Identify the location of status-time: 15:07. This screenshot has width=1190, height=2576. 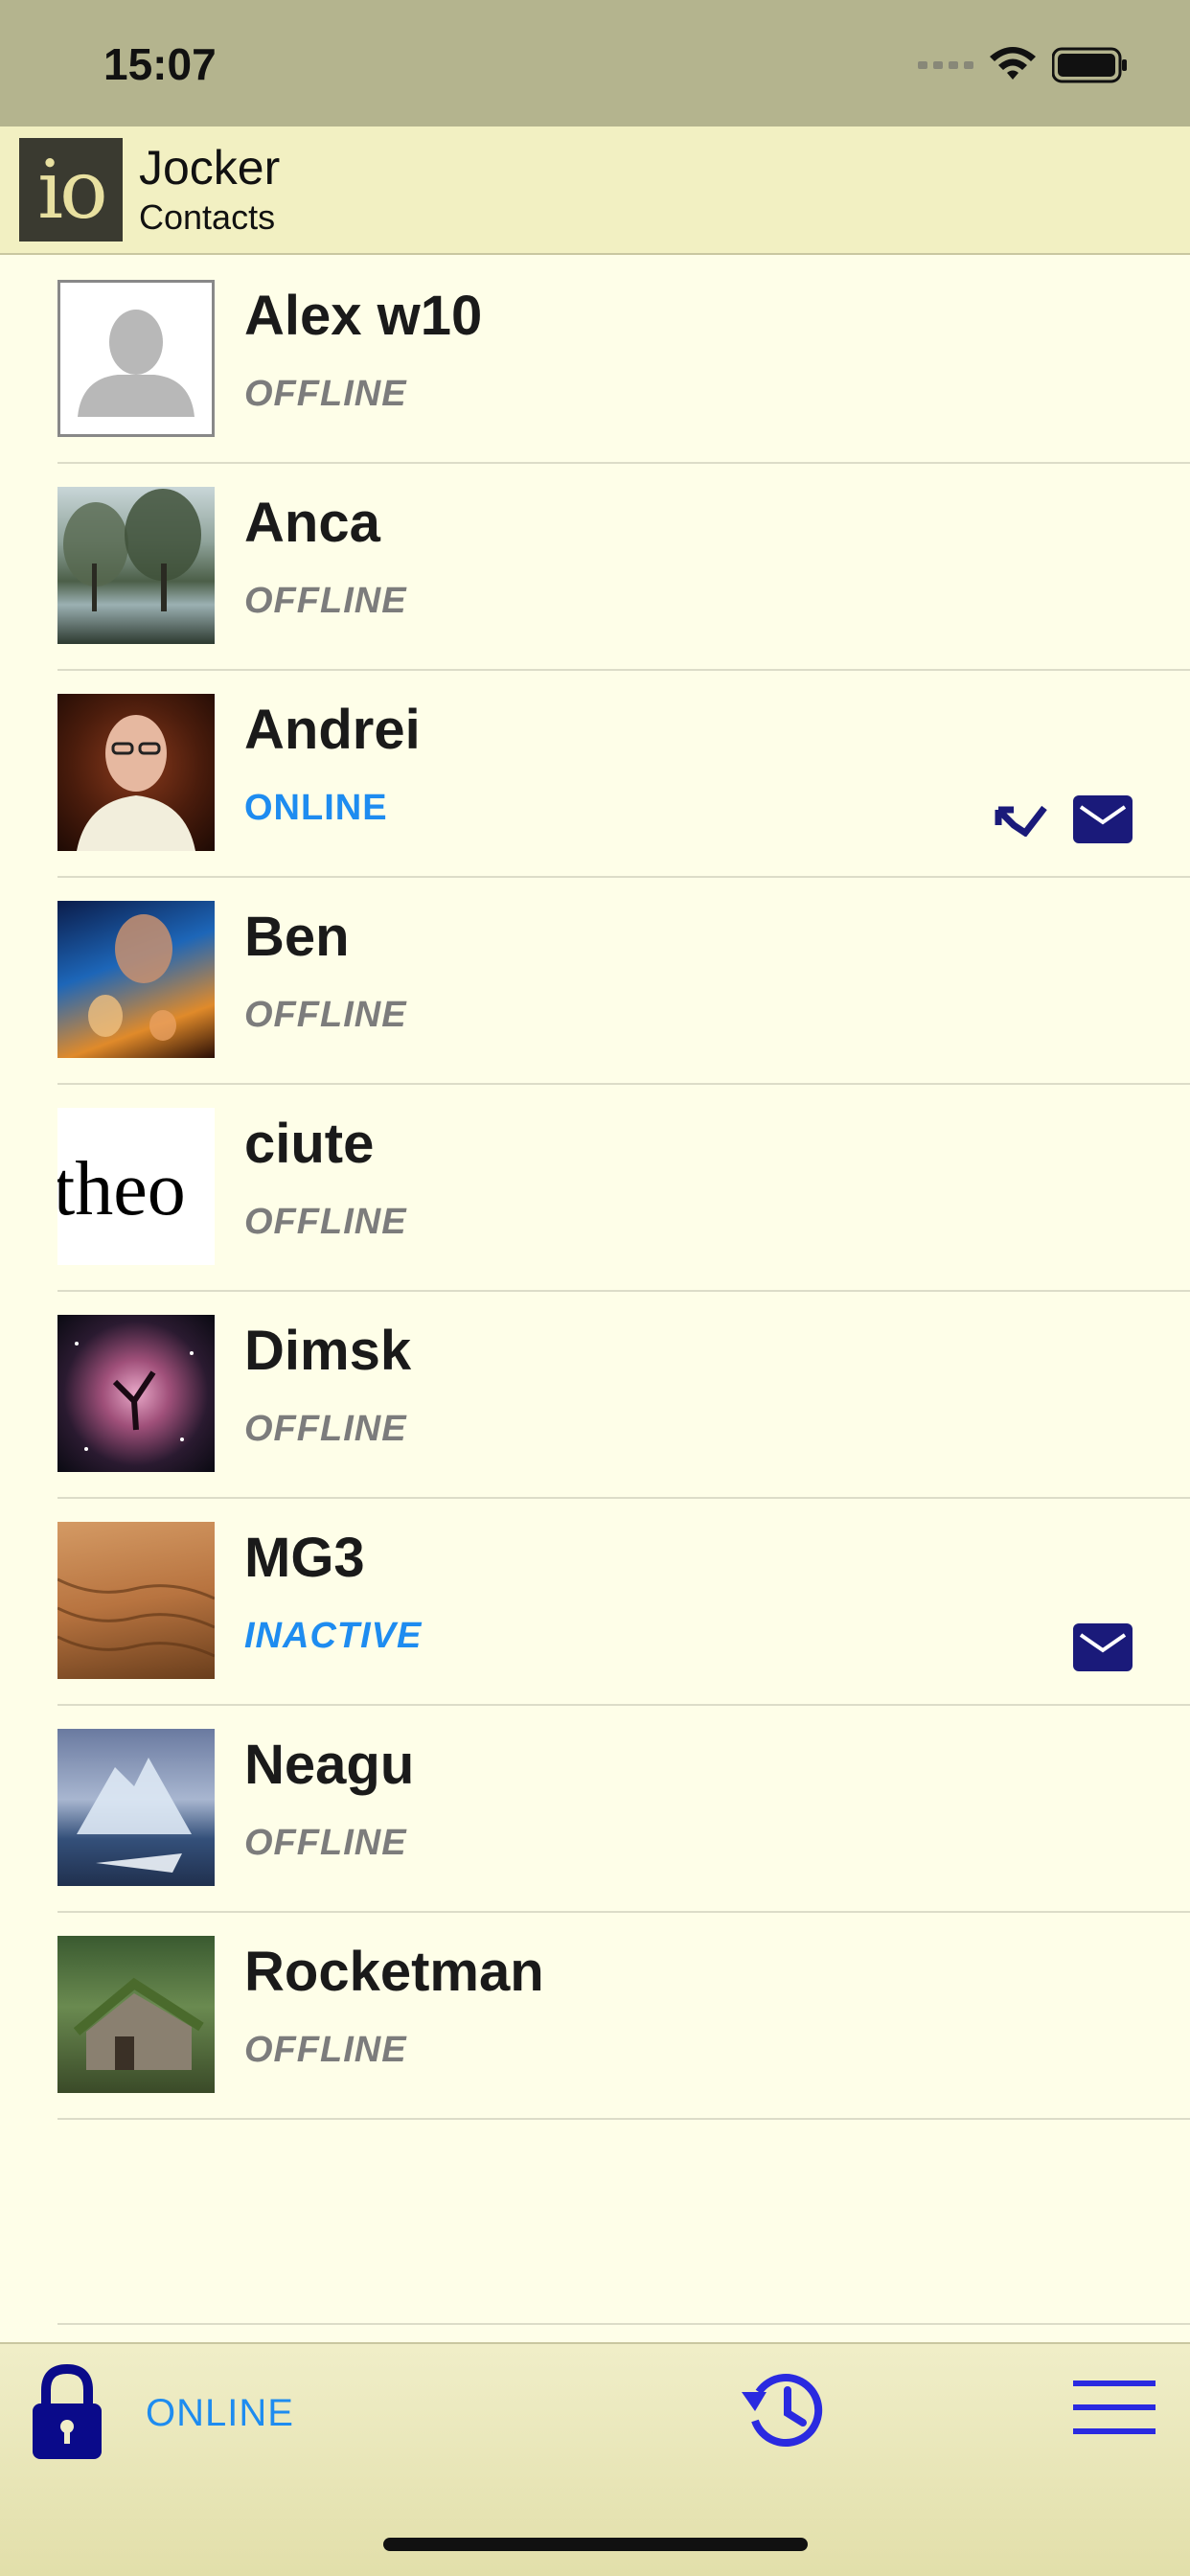
(160, 64).